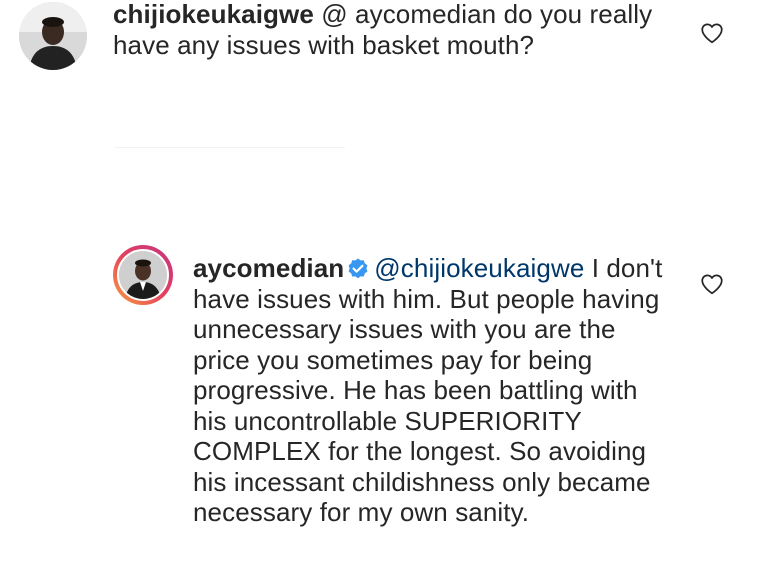  What do you see at coordinates (213, 14) in the screenshot?
I see `comment-username: chijiokeukaigwe` at bounding box center [213, 14].